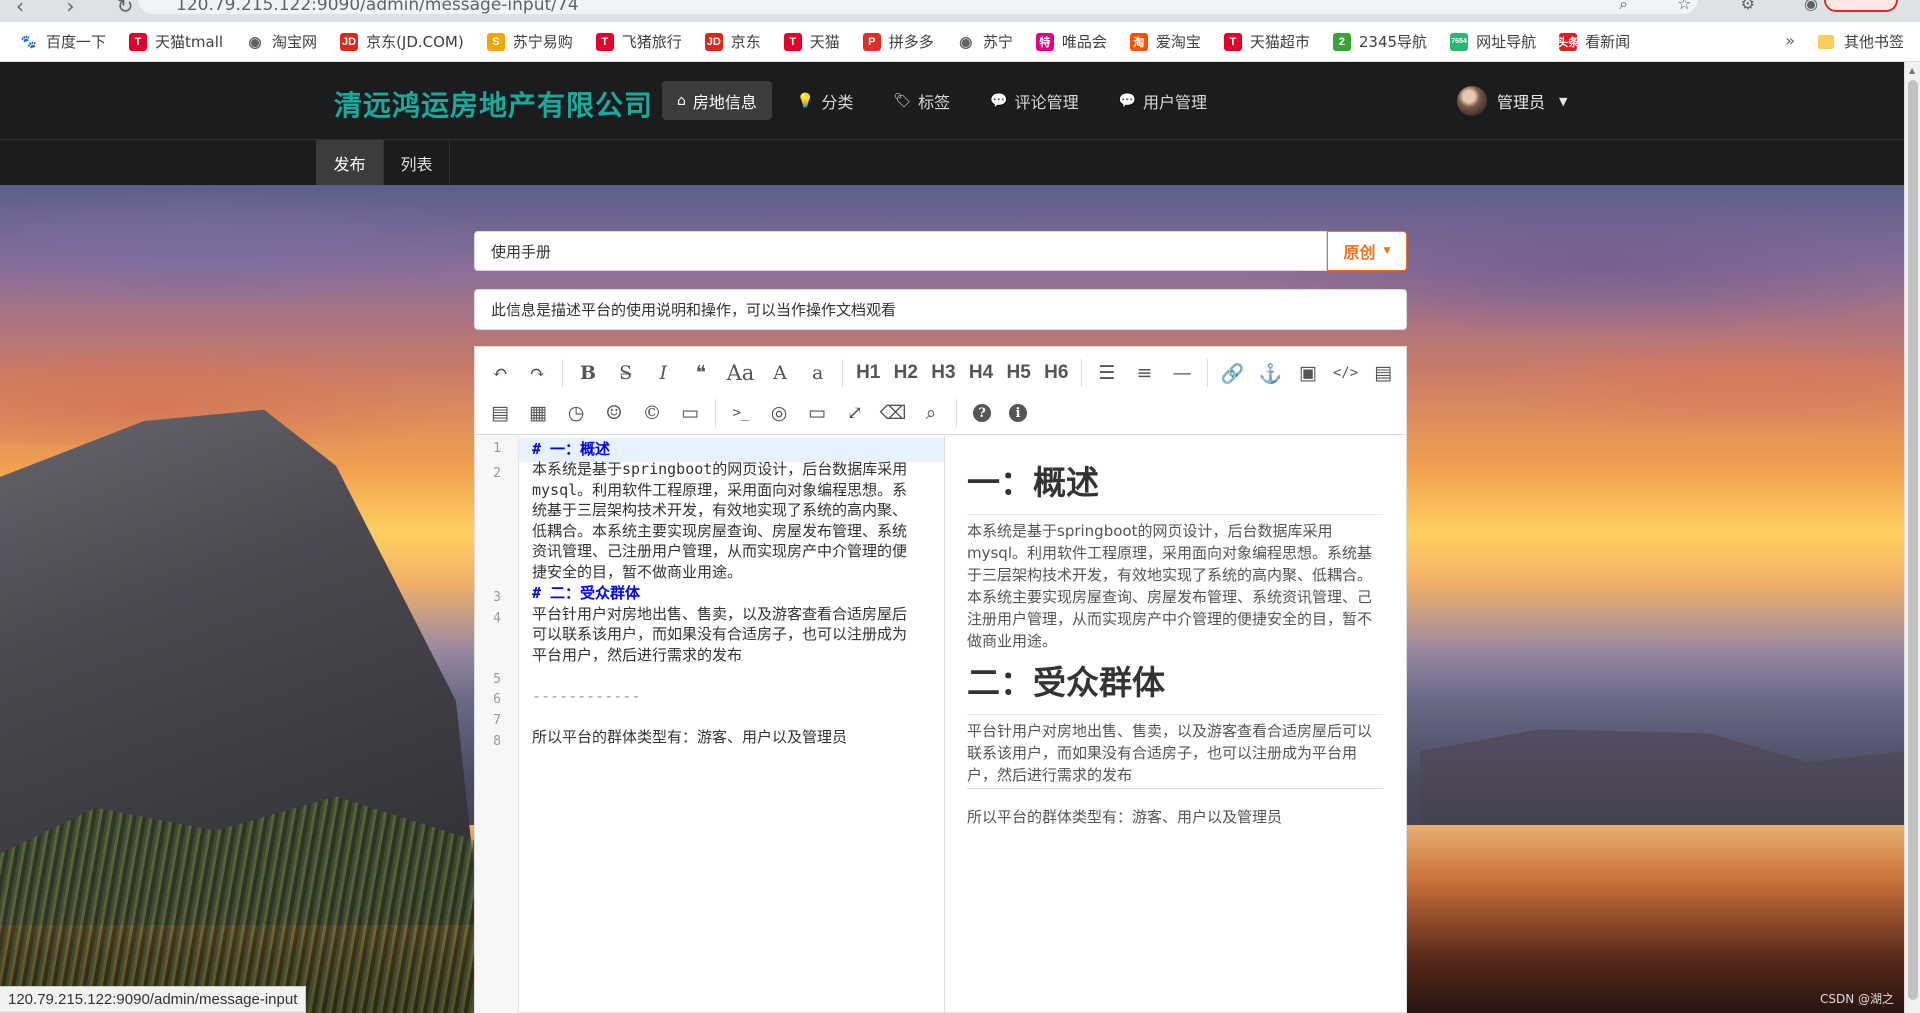 The height and width of the screenshot is (1013, 1920). Describe the element at coordinates (1056, 373) in the screenshot. I see `heading-h6-button: H6` at that location.